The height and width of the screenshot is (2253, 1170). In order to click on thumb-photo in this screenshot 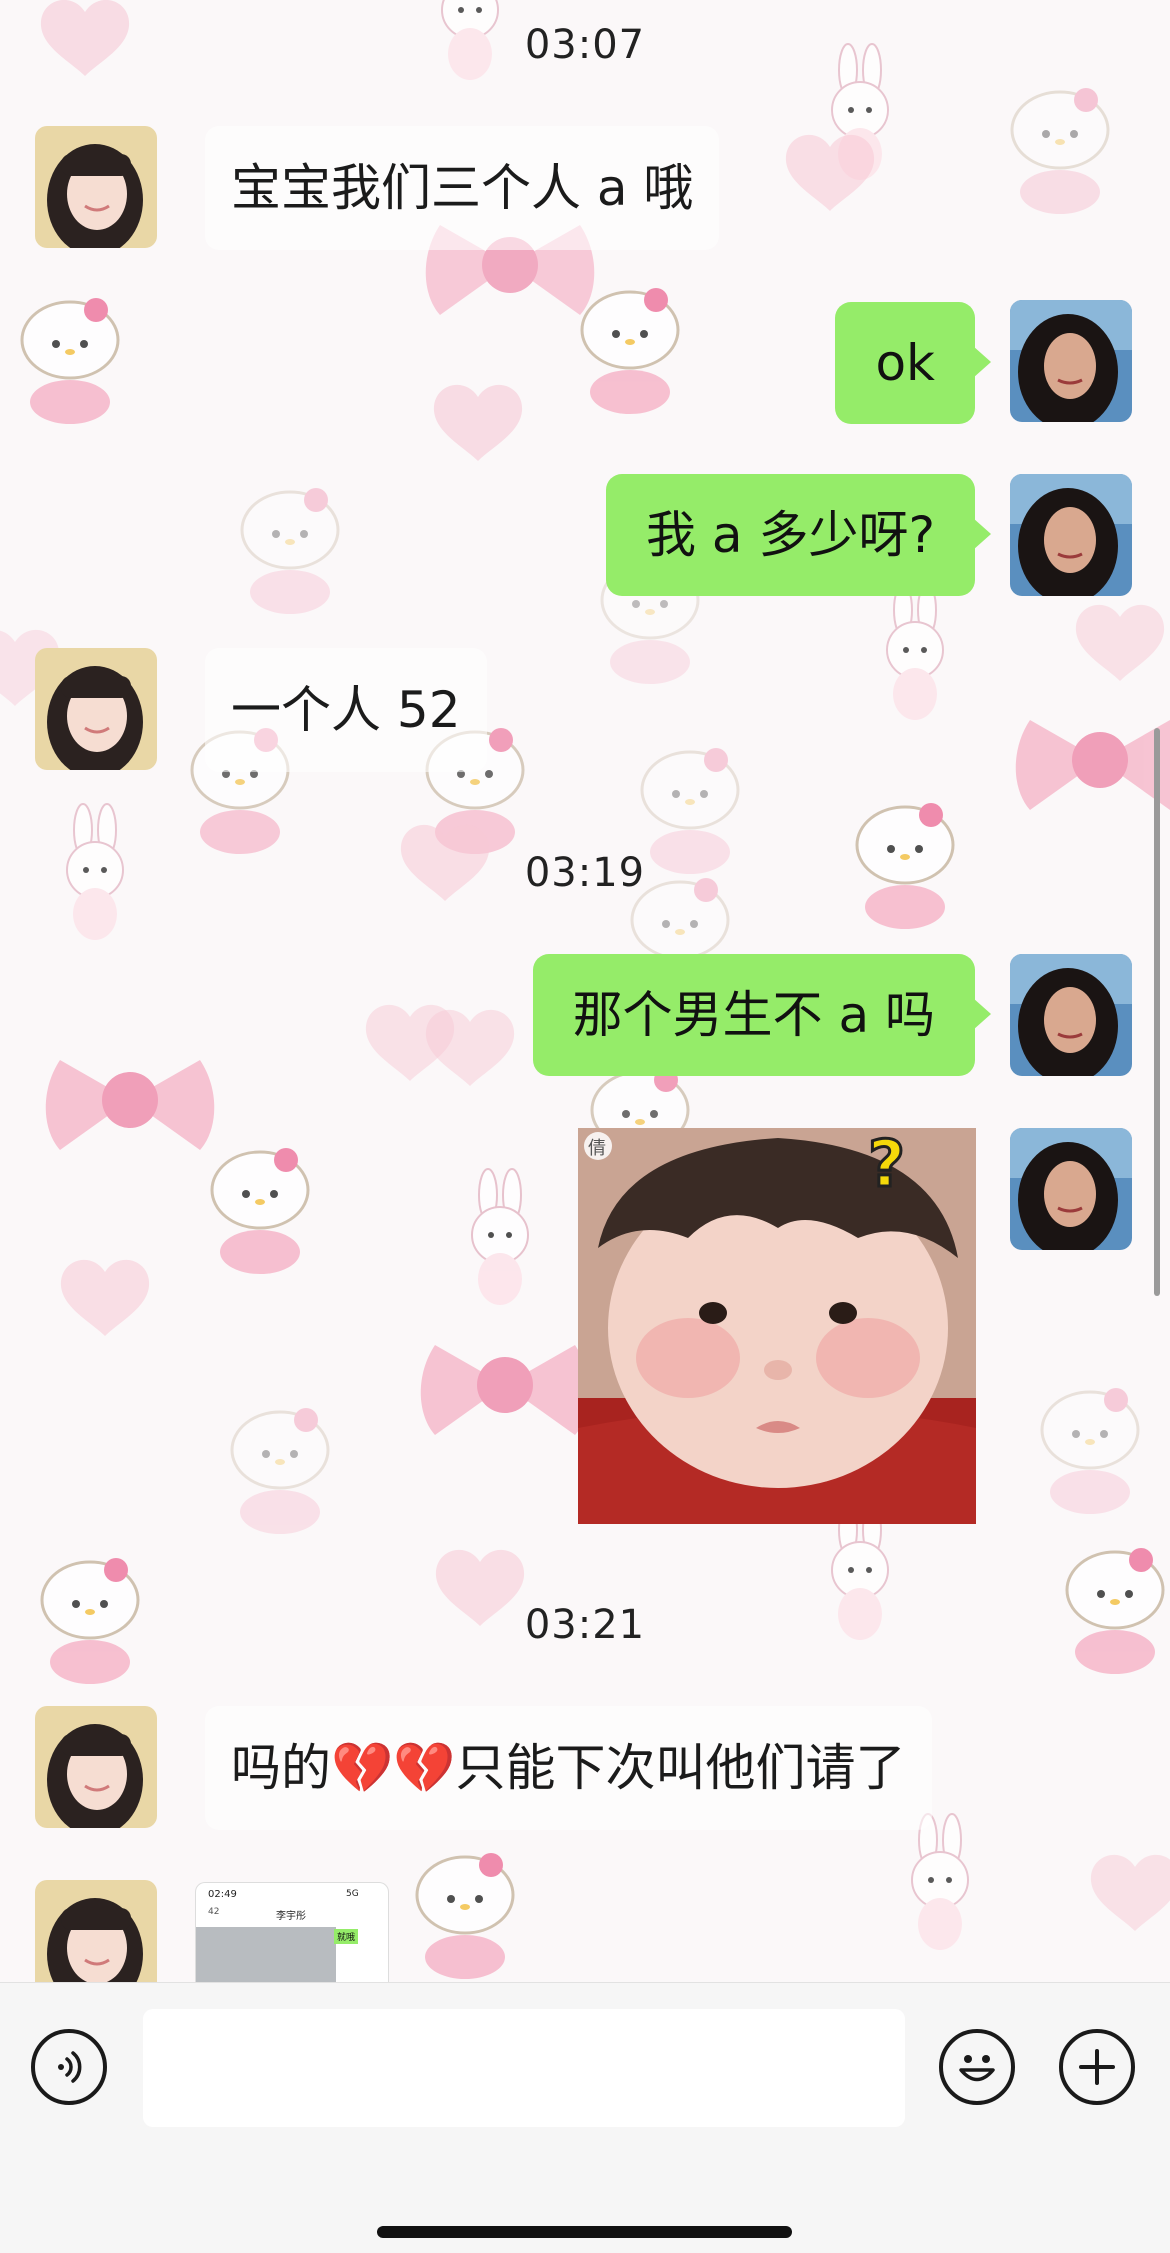, I will do `click(266, 1954)`.